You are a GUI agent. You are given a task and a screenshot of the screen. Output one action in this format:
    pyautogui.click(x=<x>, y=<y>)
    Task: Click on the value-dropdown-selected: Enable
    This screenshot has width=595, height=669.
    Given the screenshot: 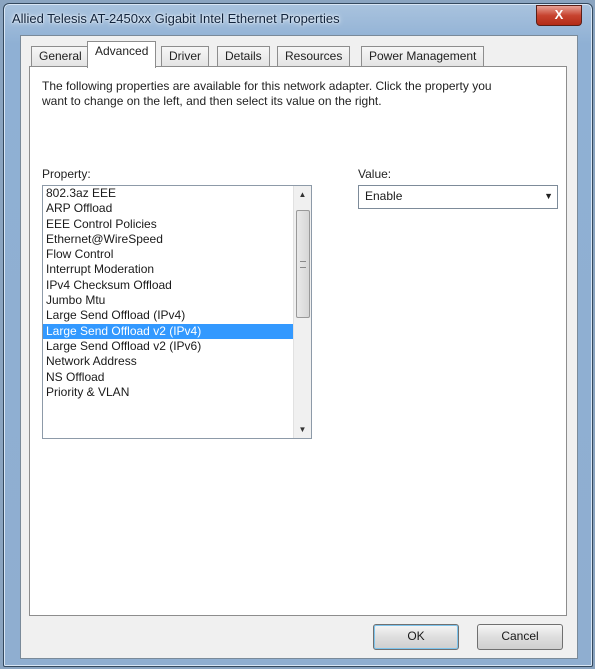 What is the action you would take?
    pyautogui.click(x=384, y=196)
    